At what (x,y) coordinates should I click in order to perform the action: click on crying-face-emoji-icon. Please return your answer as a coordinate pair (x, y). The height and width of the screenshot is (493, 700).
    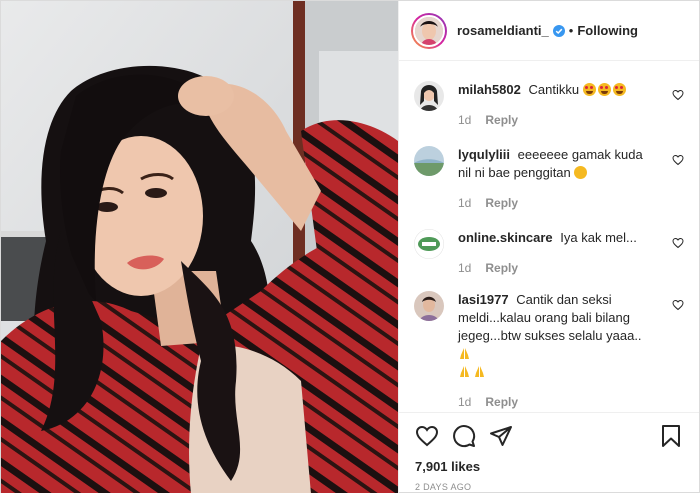
    Looking at the image, I should click on (581, 172).